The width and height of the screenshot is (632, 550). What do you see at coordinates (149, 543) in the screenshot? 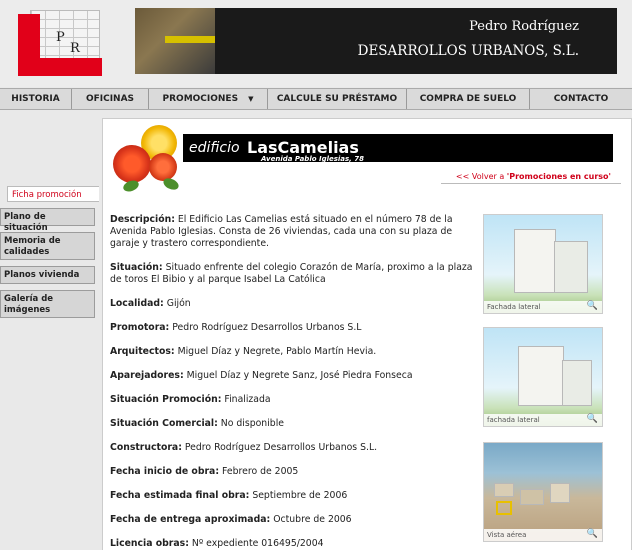
I see `detail-label: Licencia obras:` at bounding box center [149, 543].